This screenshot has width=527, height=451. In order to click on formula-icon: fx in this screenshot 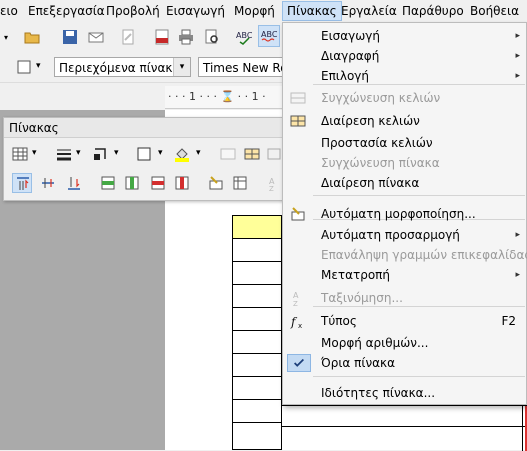, I will do `click(298, 321)`.